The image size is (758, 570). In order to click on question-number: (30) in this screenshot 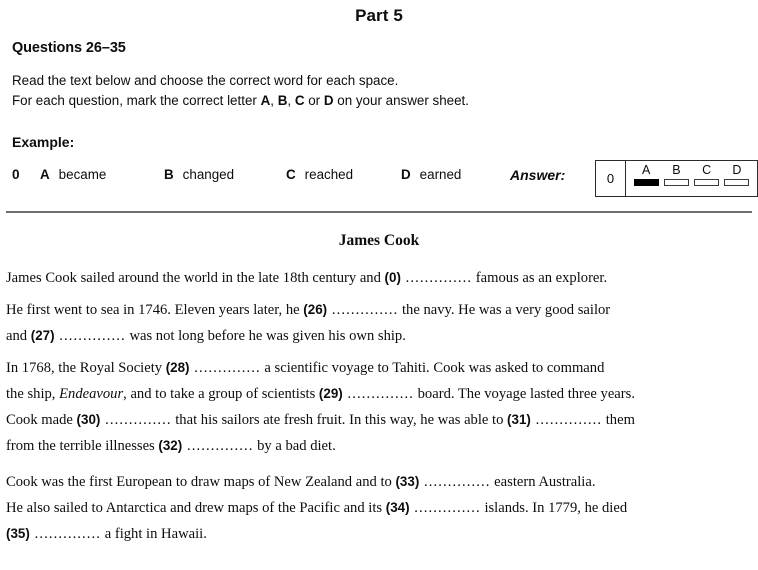, I will do `click(88, 419)`.